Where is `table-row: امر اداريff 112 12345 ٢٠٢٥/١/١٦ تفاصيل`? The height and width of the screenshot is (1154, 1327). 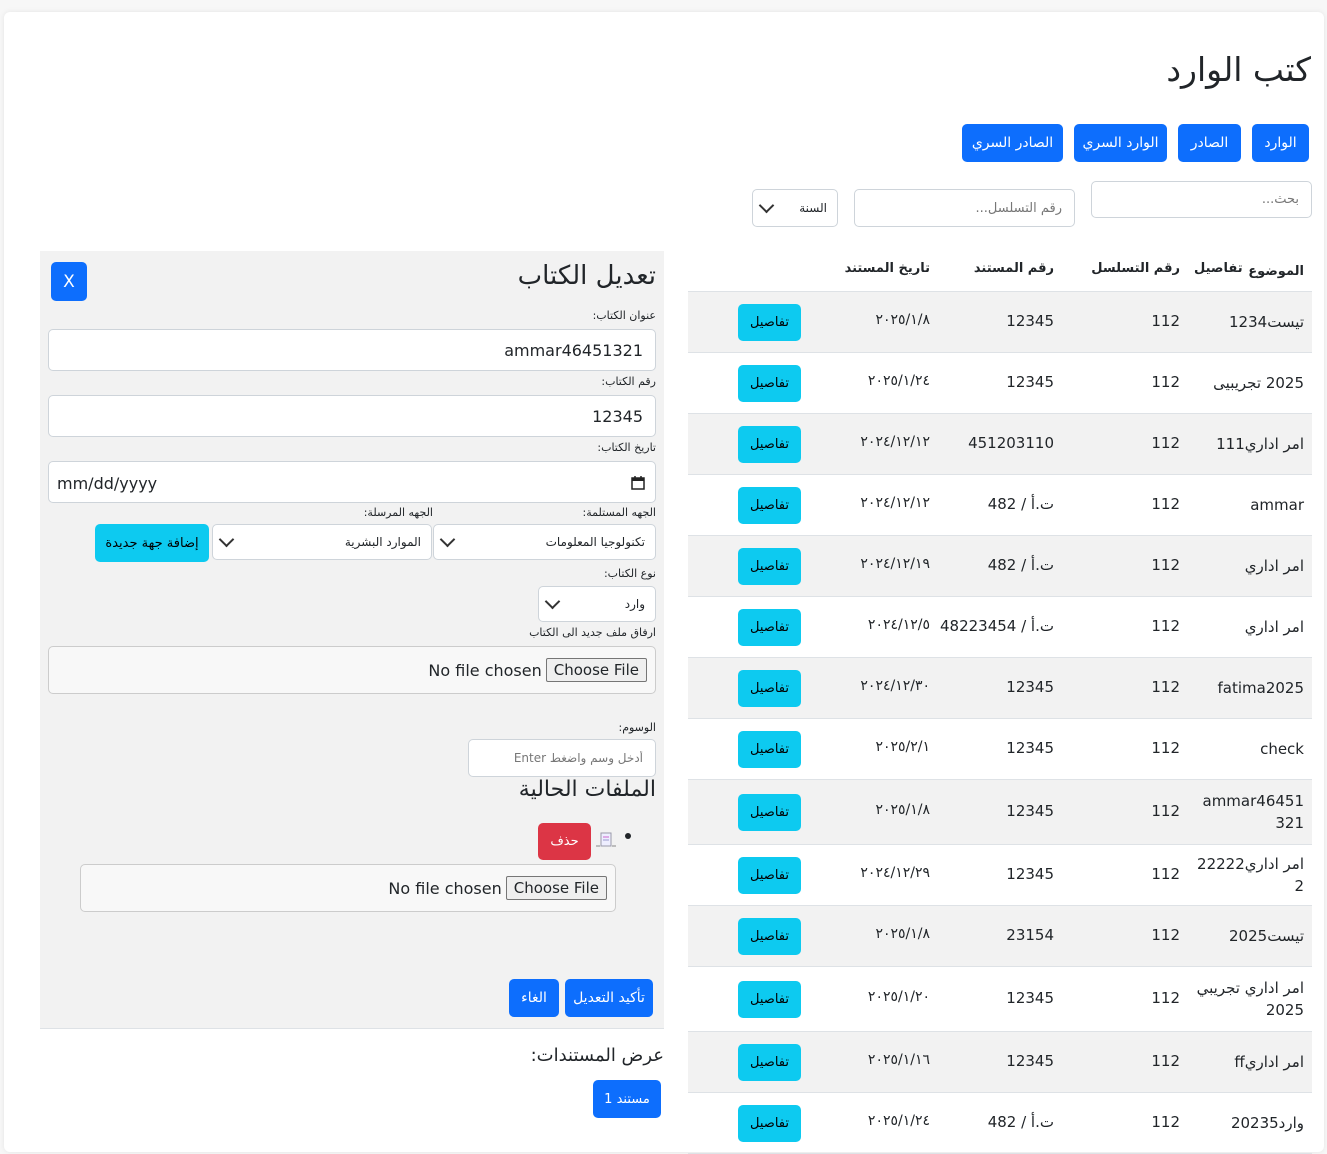 table-row: امر اداريff 112 12345 ٢٠٢٥/١/١٦ تفاصيل is located at coordinates (1000, 1062).